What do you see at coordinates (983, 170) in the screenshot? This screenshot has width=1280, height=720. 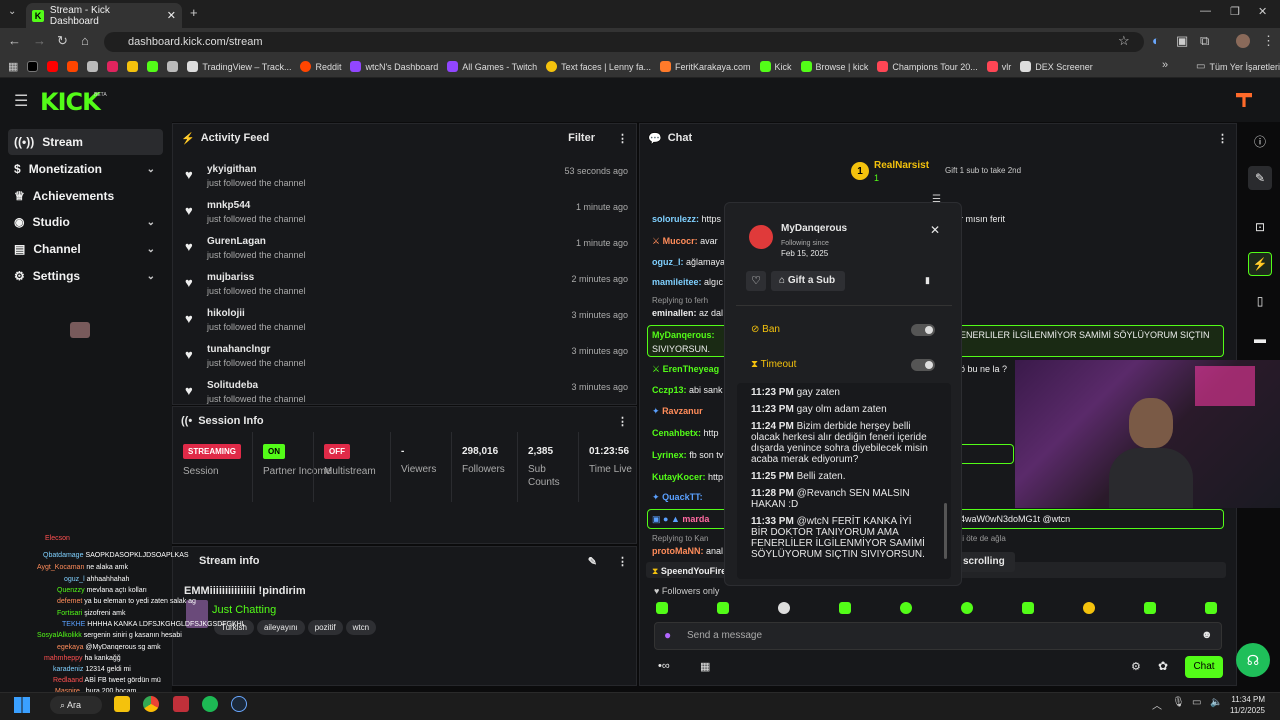 I see `gift-prompt: Gift 1 sub to take 2nd` at bounding box center [983, 170].